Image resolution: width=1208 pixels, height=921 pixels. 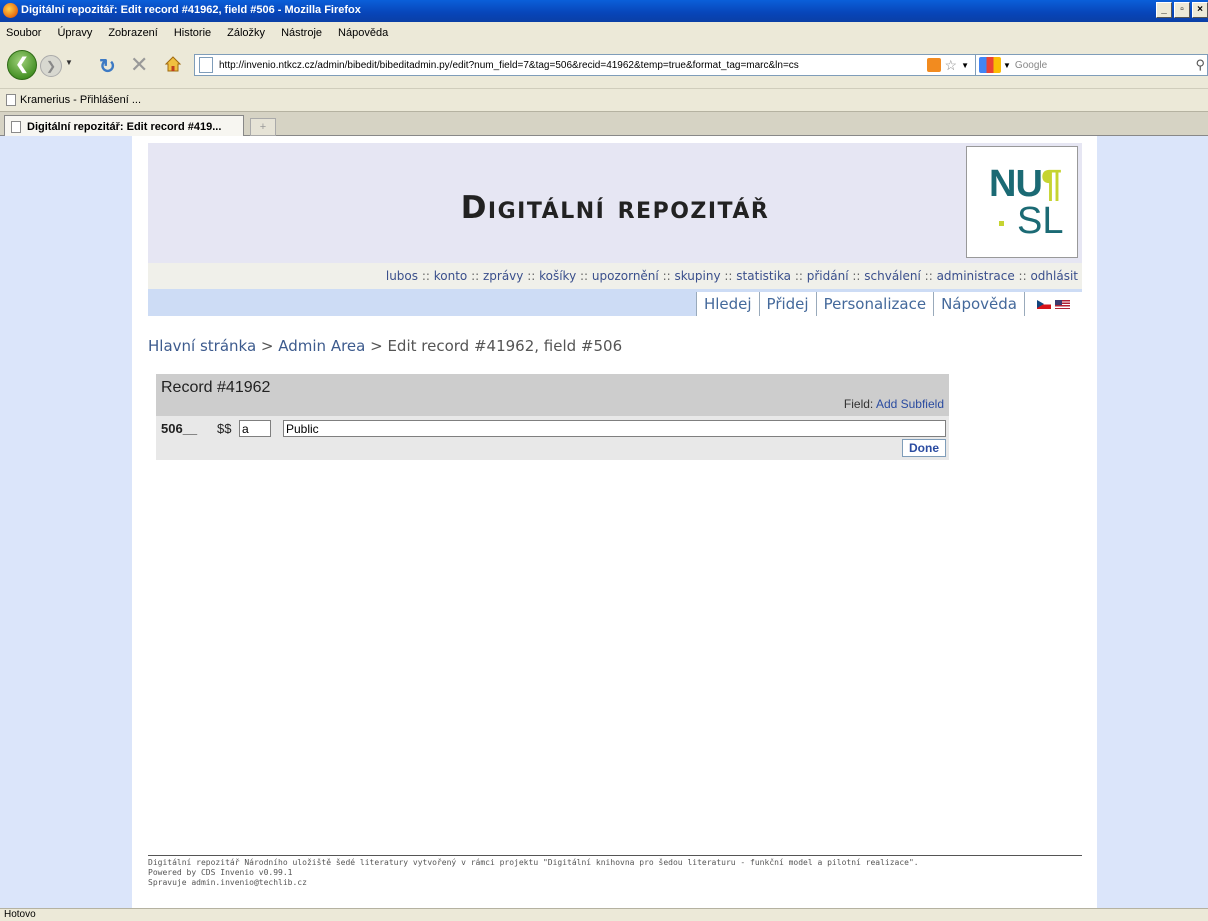 What do you see at coordinates (1200, 10) in the screenshot?
I see `close-button: ×` at bounding box center [1200, 10].